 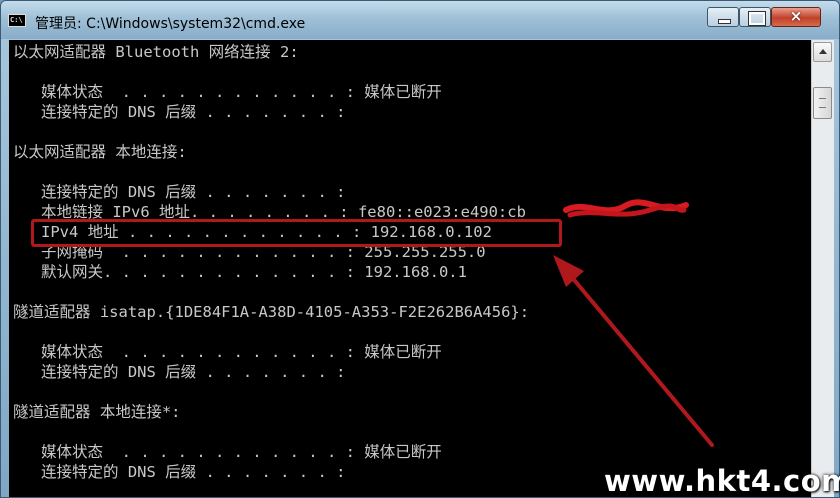 What do you see at coordinates (17, 20) in the screenshot?
I see `cmd-icon: C:\` at bounding box center [17, 20].